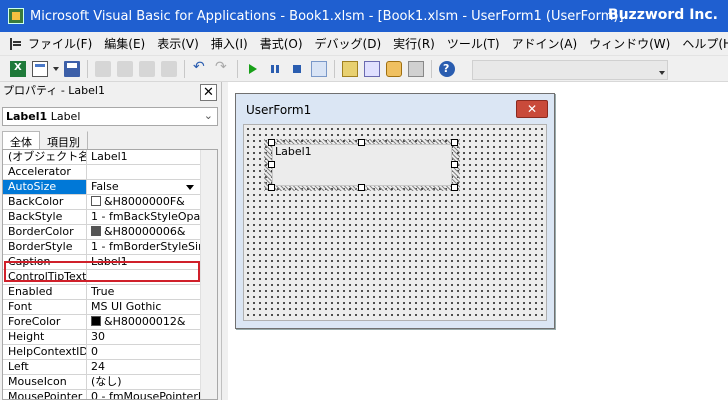  What do you see at coordinates (144, 202) in the screenshot?
I see `property-value-cell: &H8000000F&` at bounding box center [144, 202].